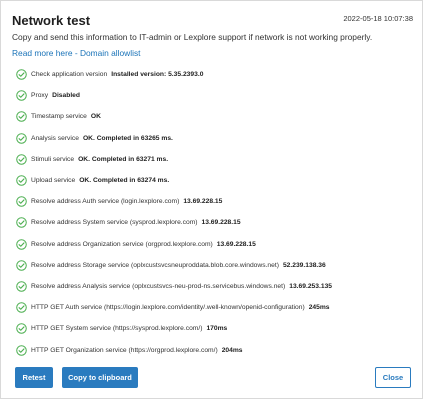  What do you see at coordinates (76, 53) in the screenshot?
I see `domain-allowlist-link: Read more here - Domain allowlist` at bounding box center [76, 53].